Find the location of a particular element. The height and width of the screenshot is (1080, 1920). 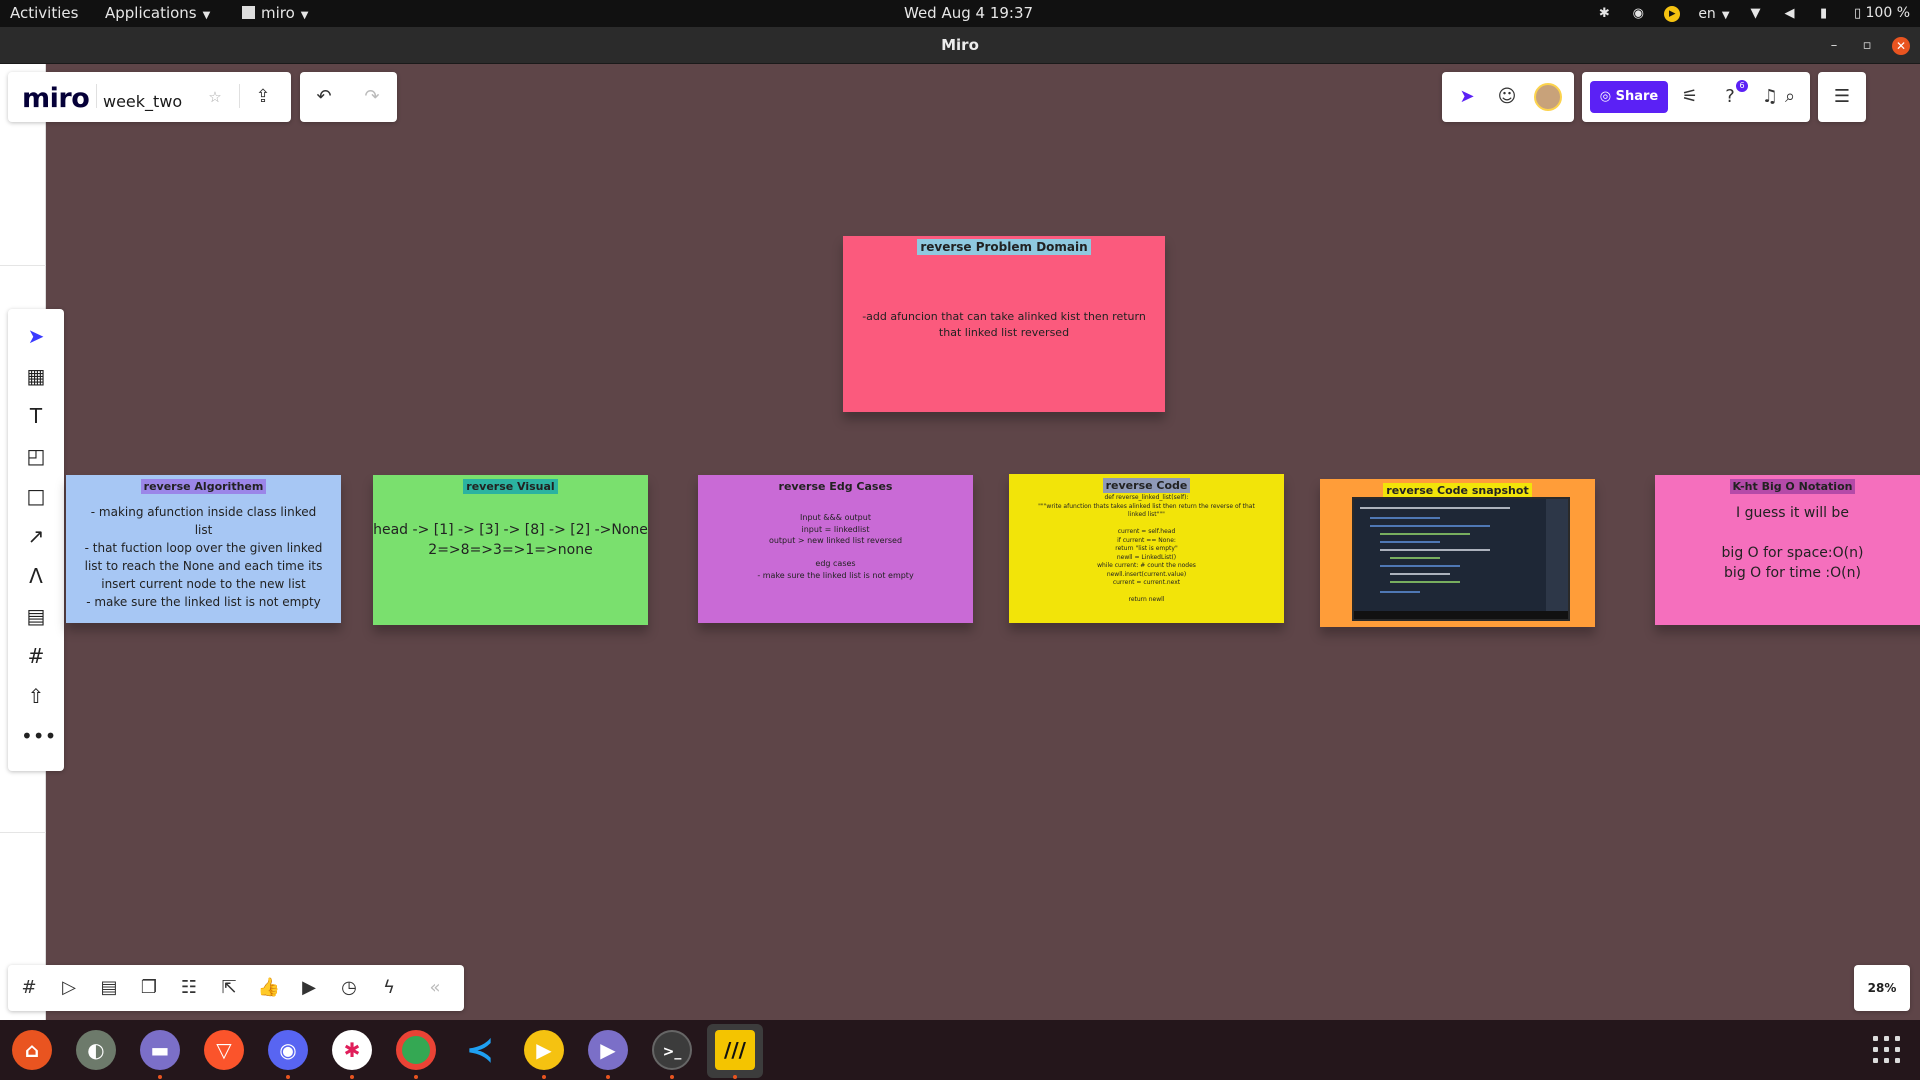

presentation-icon: ▷ is located at coordinates (69, 988).